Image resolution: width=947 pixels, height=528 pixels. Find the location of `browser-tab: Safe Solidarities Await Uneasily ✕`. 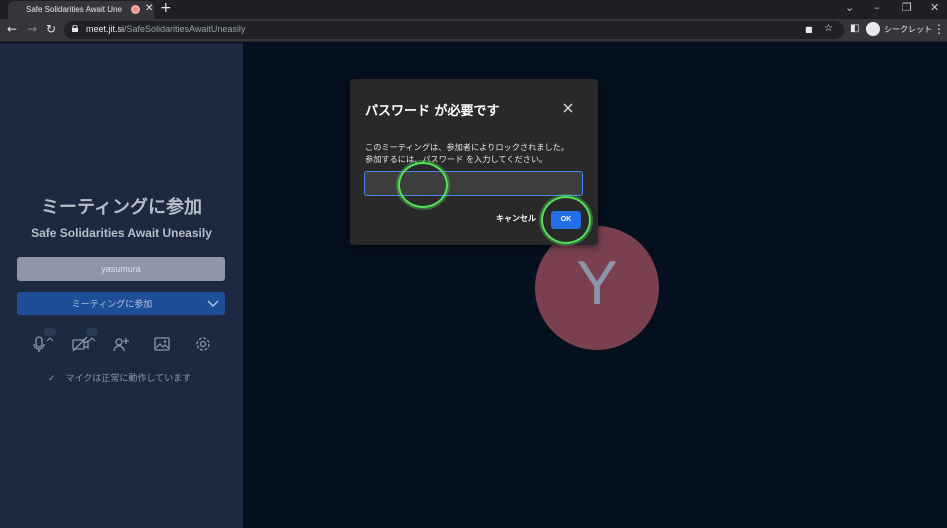

browser-tab: Safe Solidarities Await Uneasily ✕ is located at coordinates (81, 10).